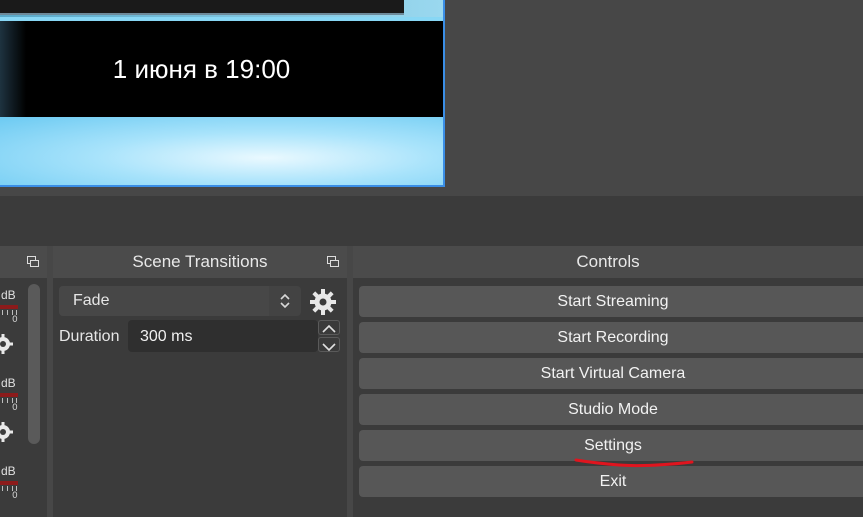 This screenshot has width=863, height=517. Describe the element at coordinates (202, 7) in the screenshot. I see `preview-video-strip` at that location.